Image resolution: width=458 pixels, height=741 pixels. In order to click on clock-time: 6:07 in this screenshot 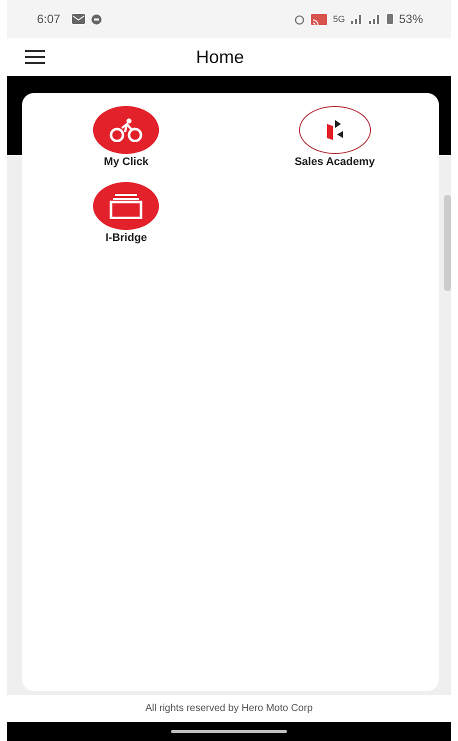, I will do `click(48, 19)`.